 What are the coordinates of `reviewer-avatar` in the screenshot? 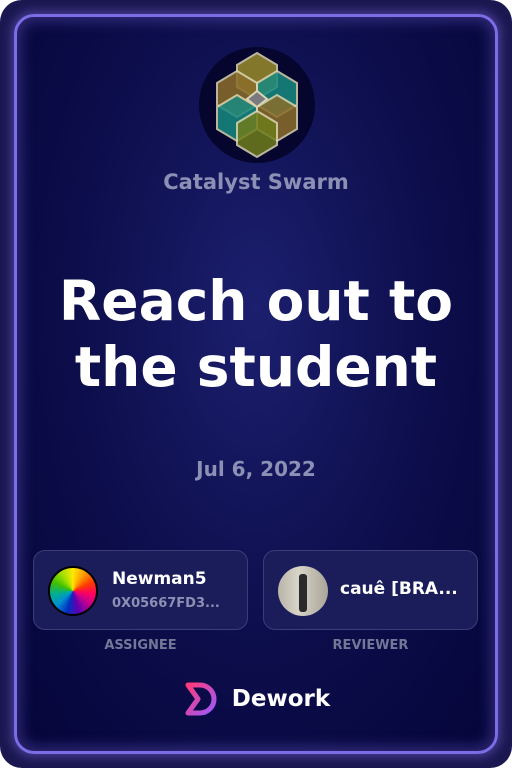 It's located at (303, 591).